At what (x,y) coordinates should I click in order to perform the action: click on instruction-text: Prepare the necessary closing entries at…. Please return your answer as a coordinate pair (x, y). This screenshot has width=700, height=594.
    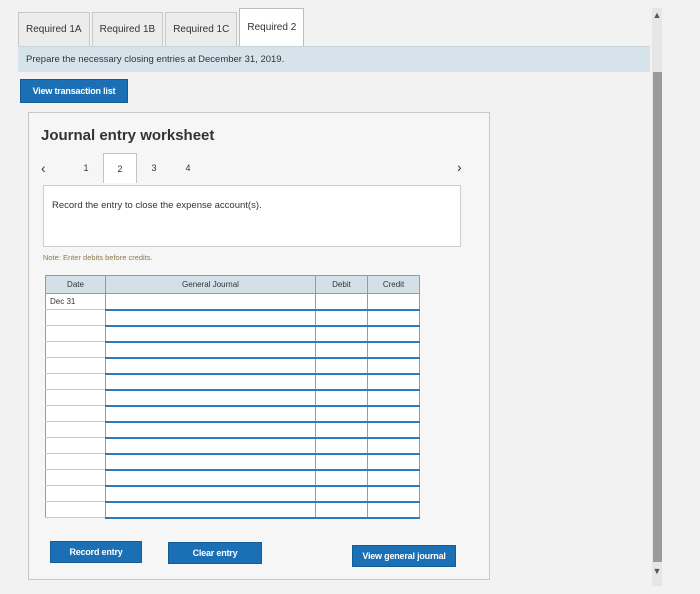
    Looking at the image, I should click on (334, 59).